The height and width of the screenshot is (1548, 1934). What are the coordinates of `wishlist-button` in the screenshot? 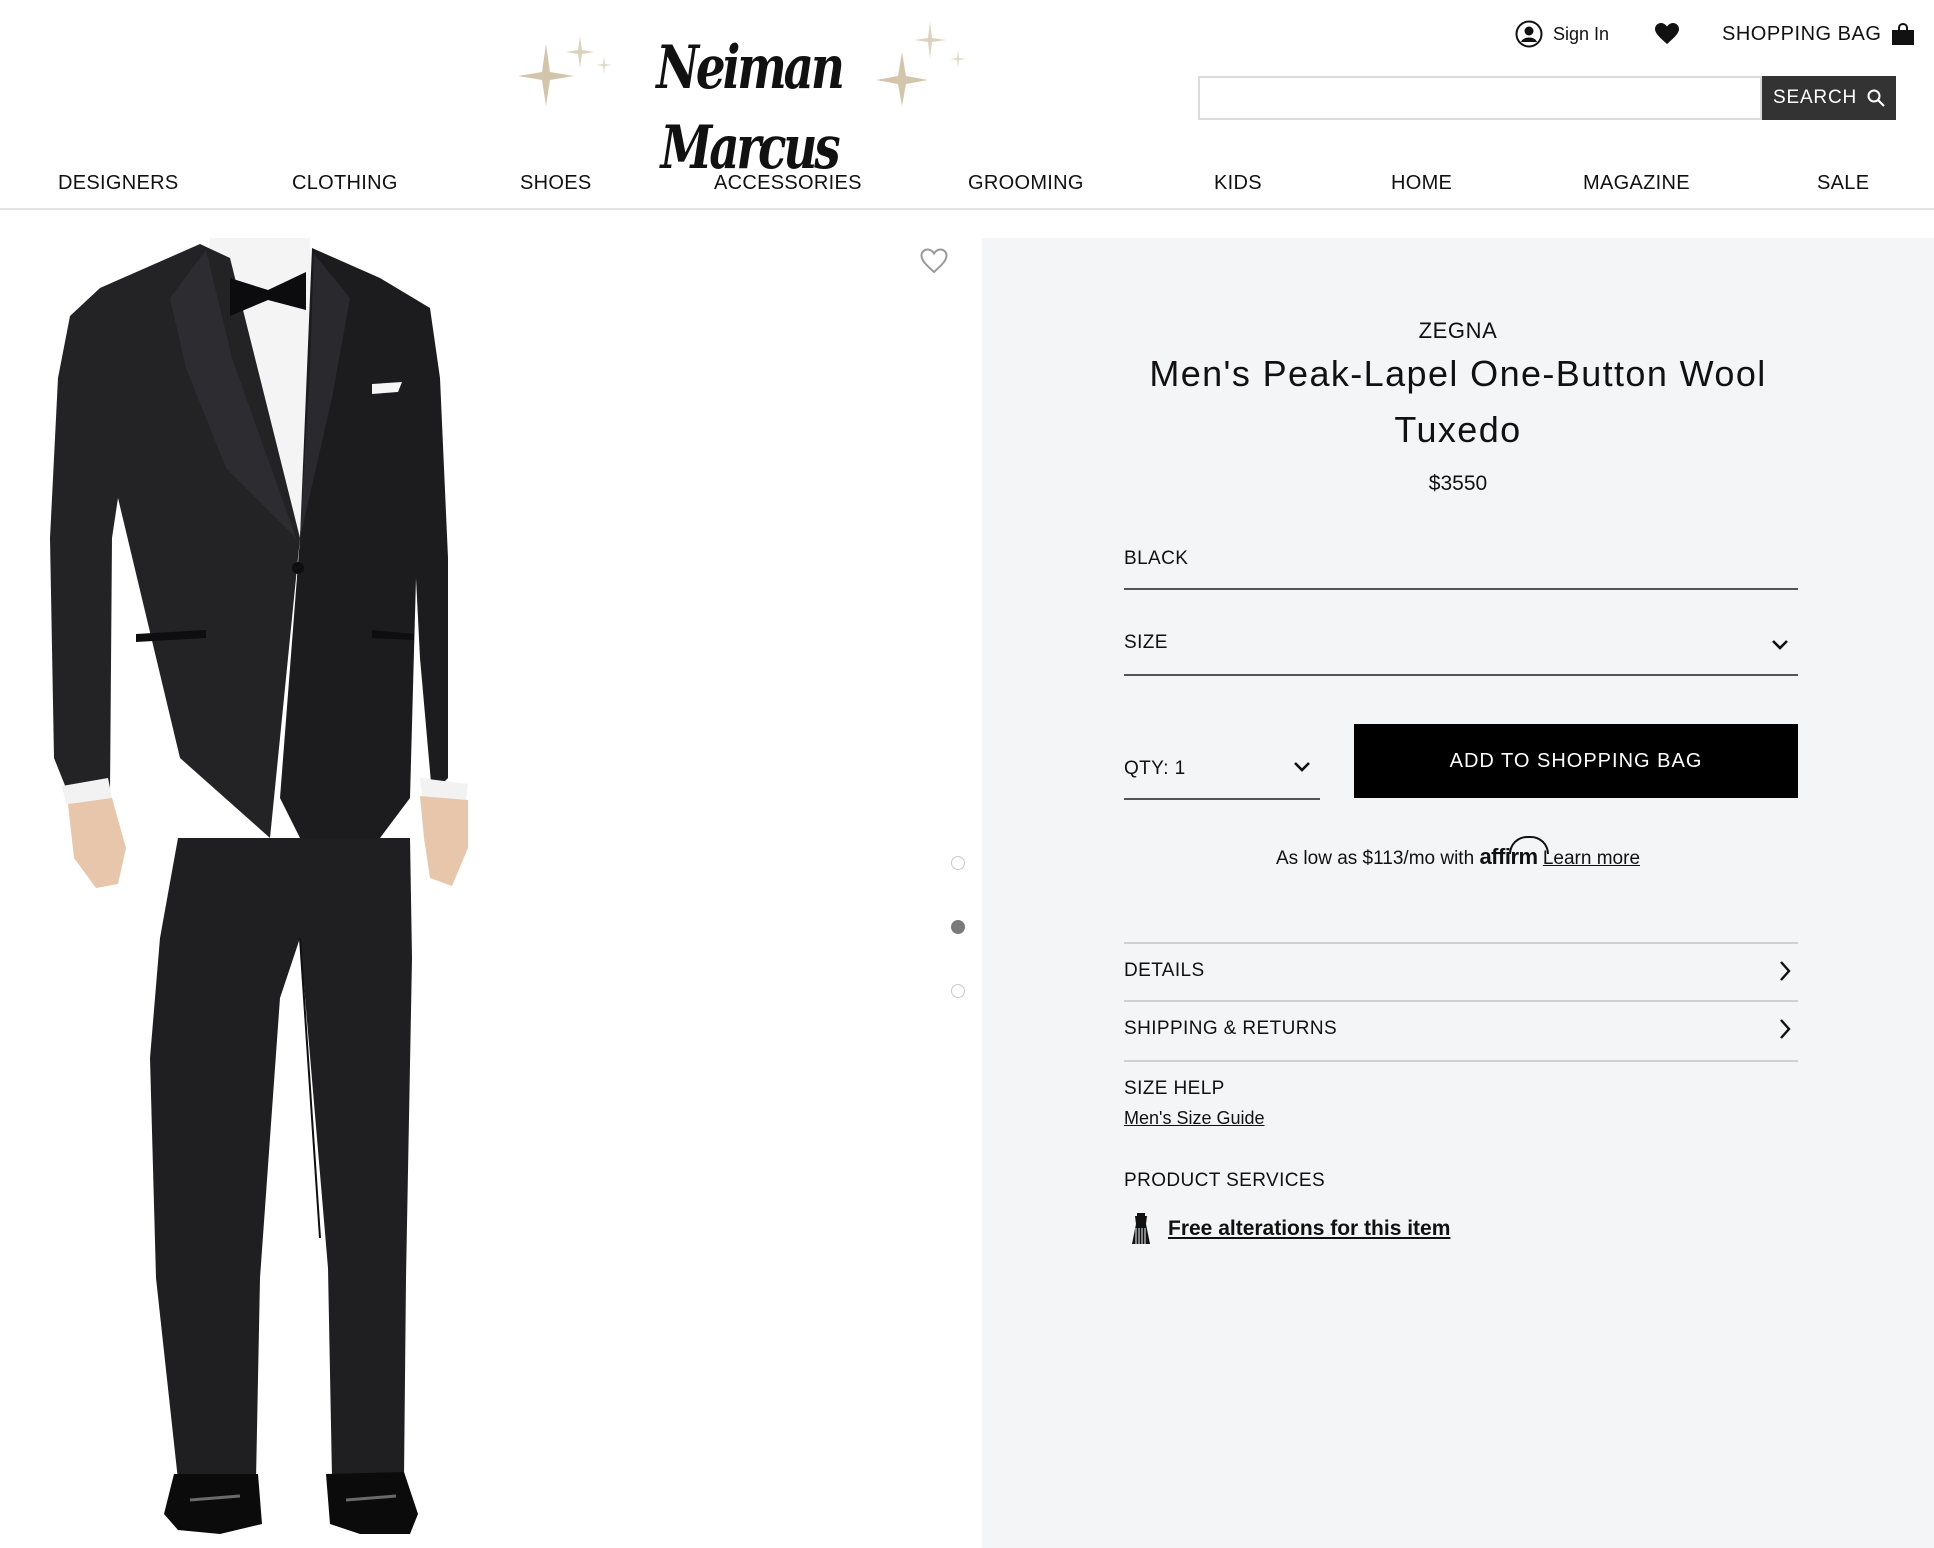 It's located at (1667, 34).